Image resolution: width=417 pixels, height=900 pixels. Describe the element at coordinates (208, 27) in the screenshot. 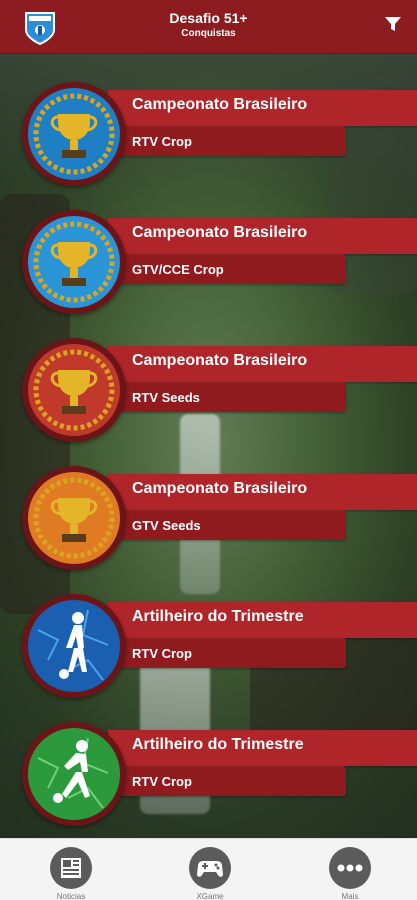

I see `app-header: Desafio 51+ Conquistas` at that location.